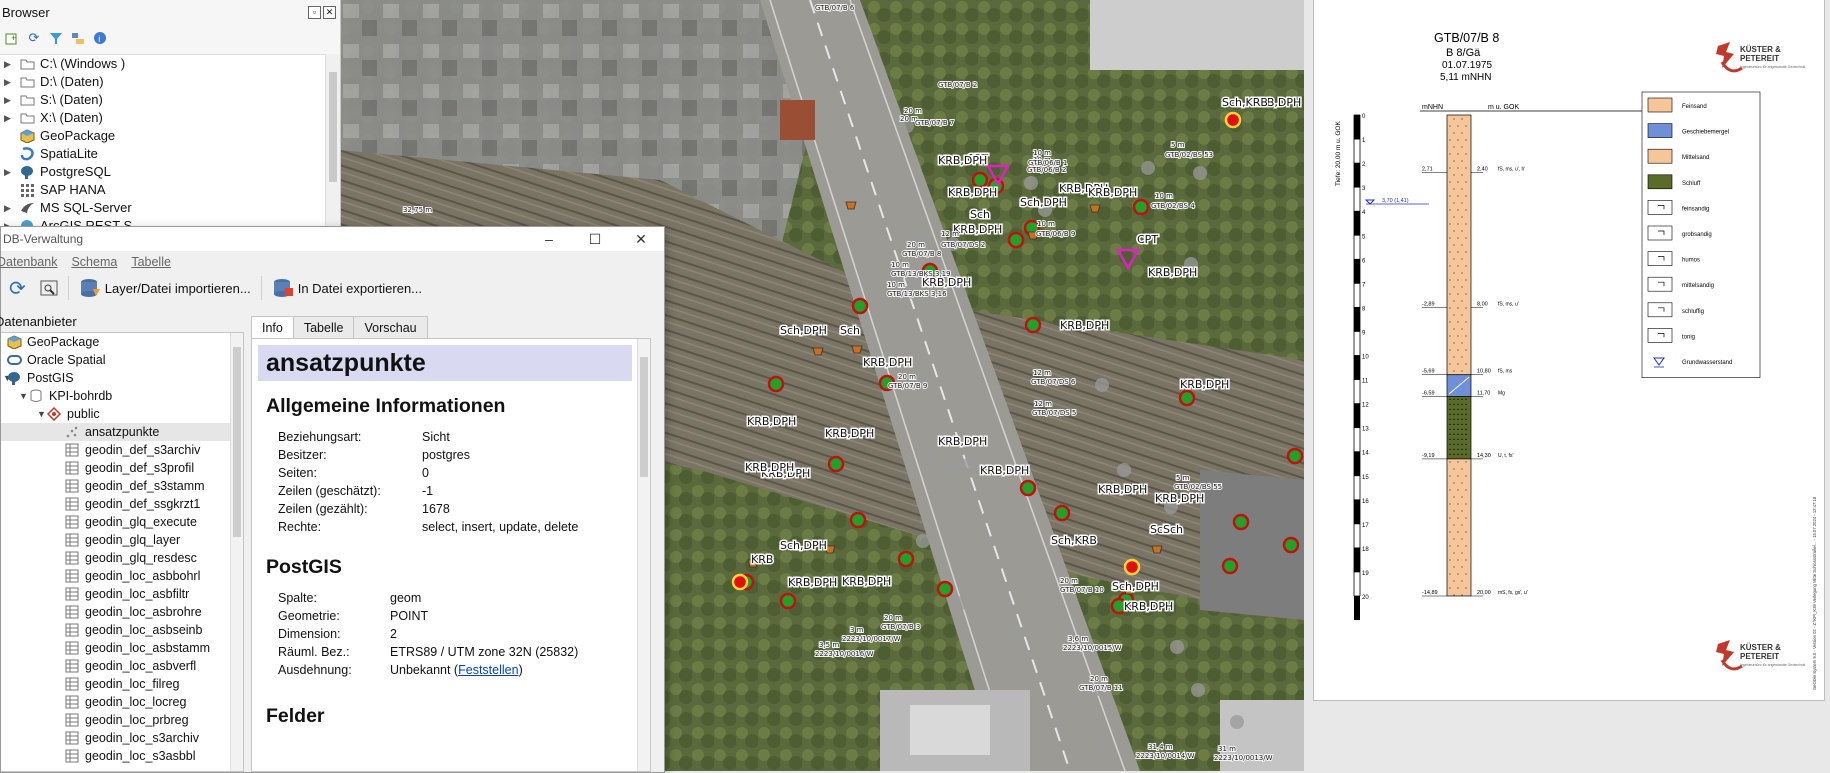 This screenshot has width=1830, height=773. What do you see at coordinates (641, 239) in the screenshot?
I see `close-button: ✕` at bounding box center [641, 239].